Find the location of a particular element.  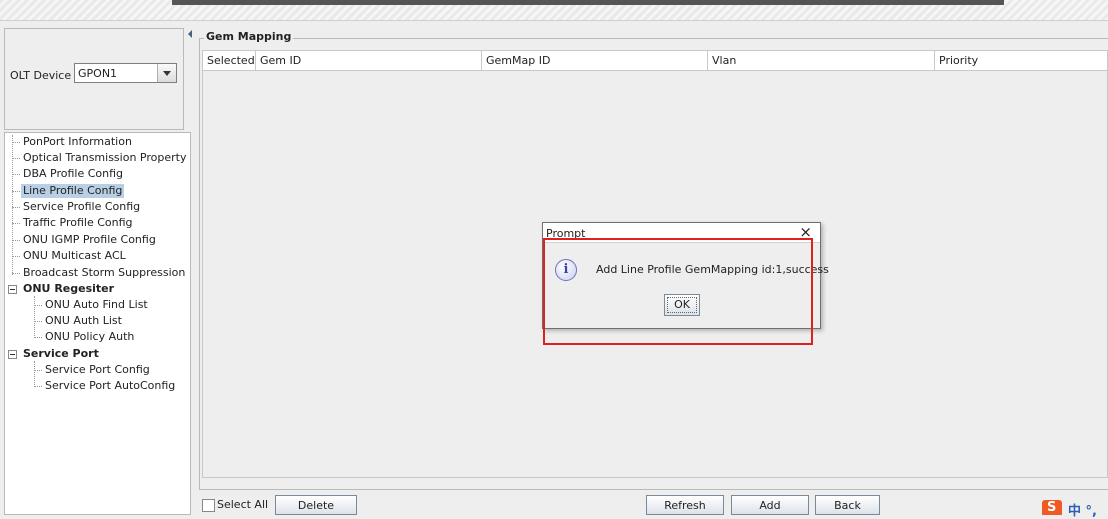

dialog-message: Add Line Profile GemMapping id:1,success is located at coordinates (712, 269).